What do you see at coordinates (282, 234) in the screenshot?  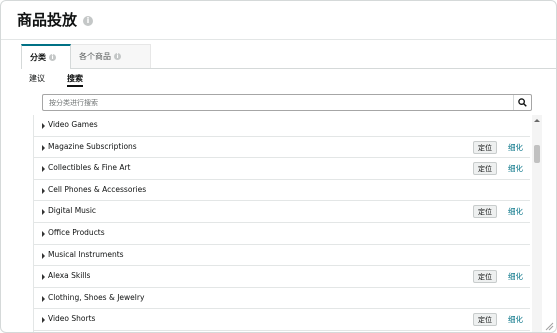 I see `category-row: Office Products` at bounding box center [282, 234].